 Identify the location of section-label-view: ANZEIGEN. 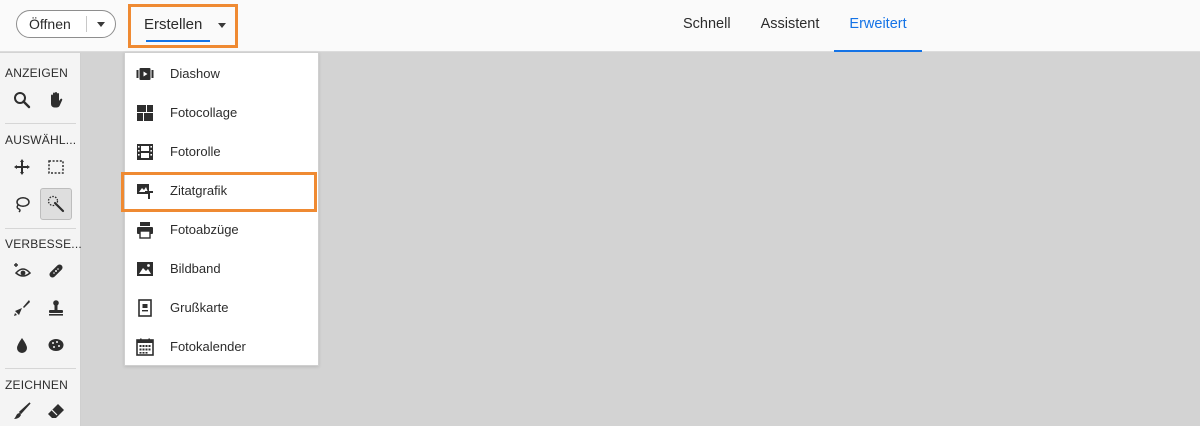
(36, 73).